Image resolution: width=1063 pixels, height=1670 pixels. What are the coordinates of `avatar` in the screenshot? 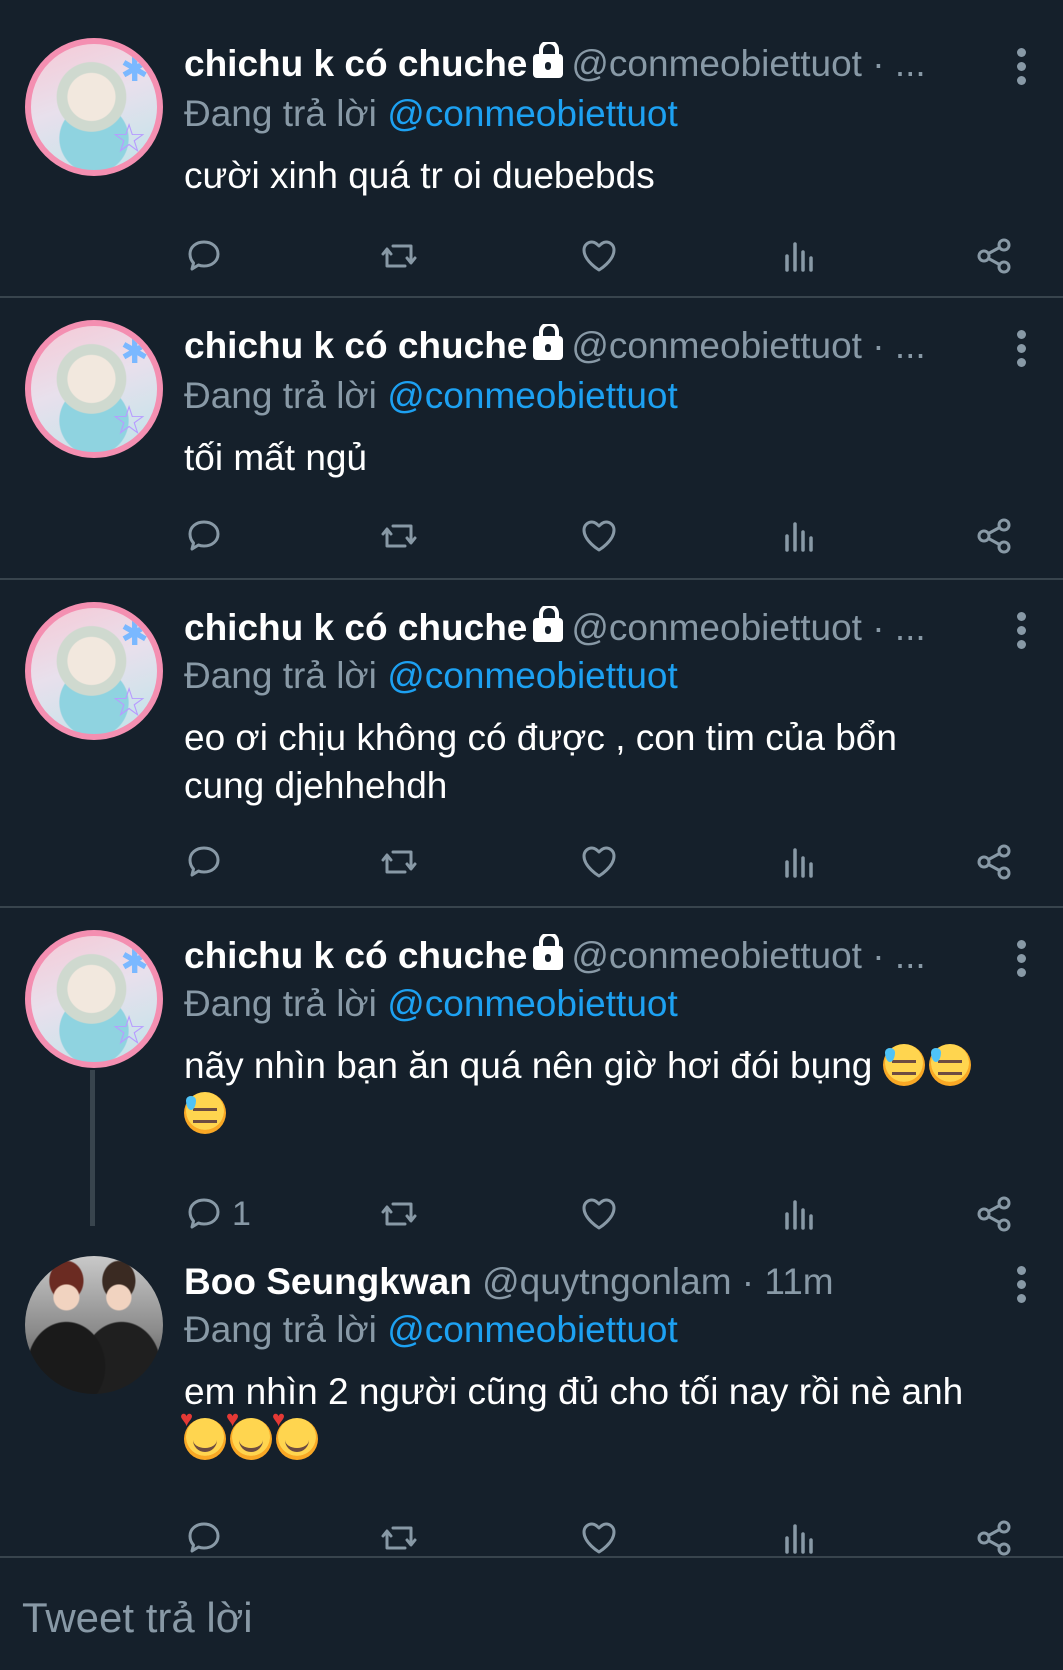 It's located at (94, 1325).